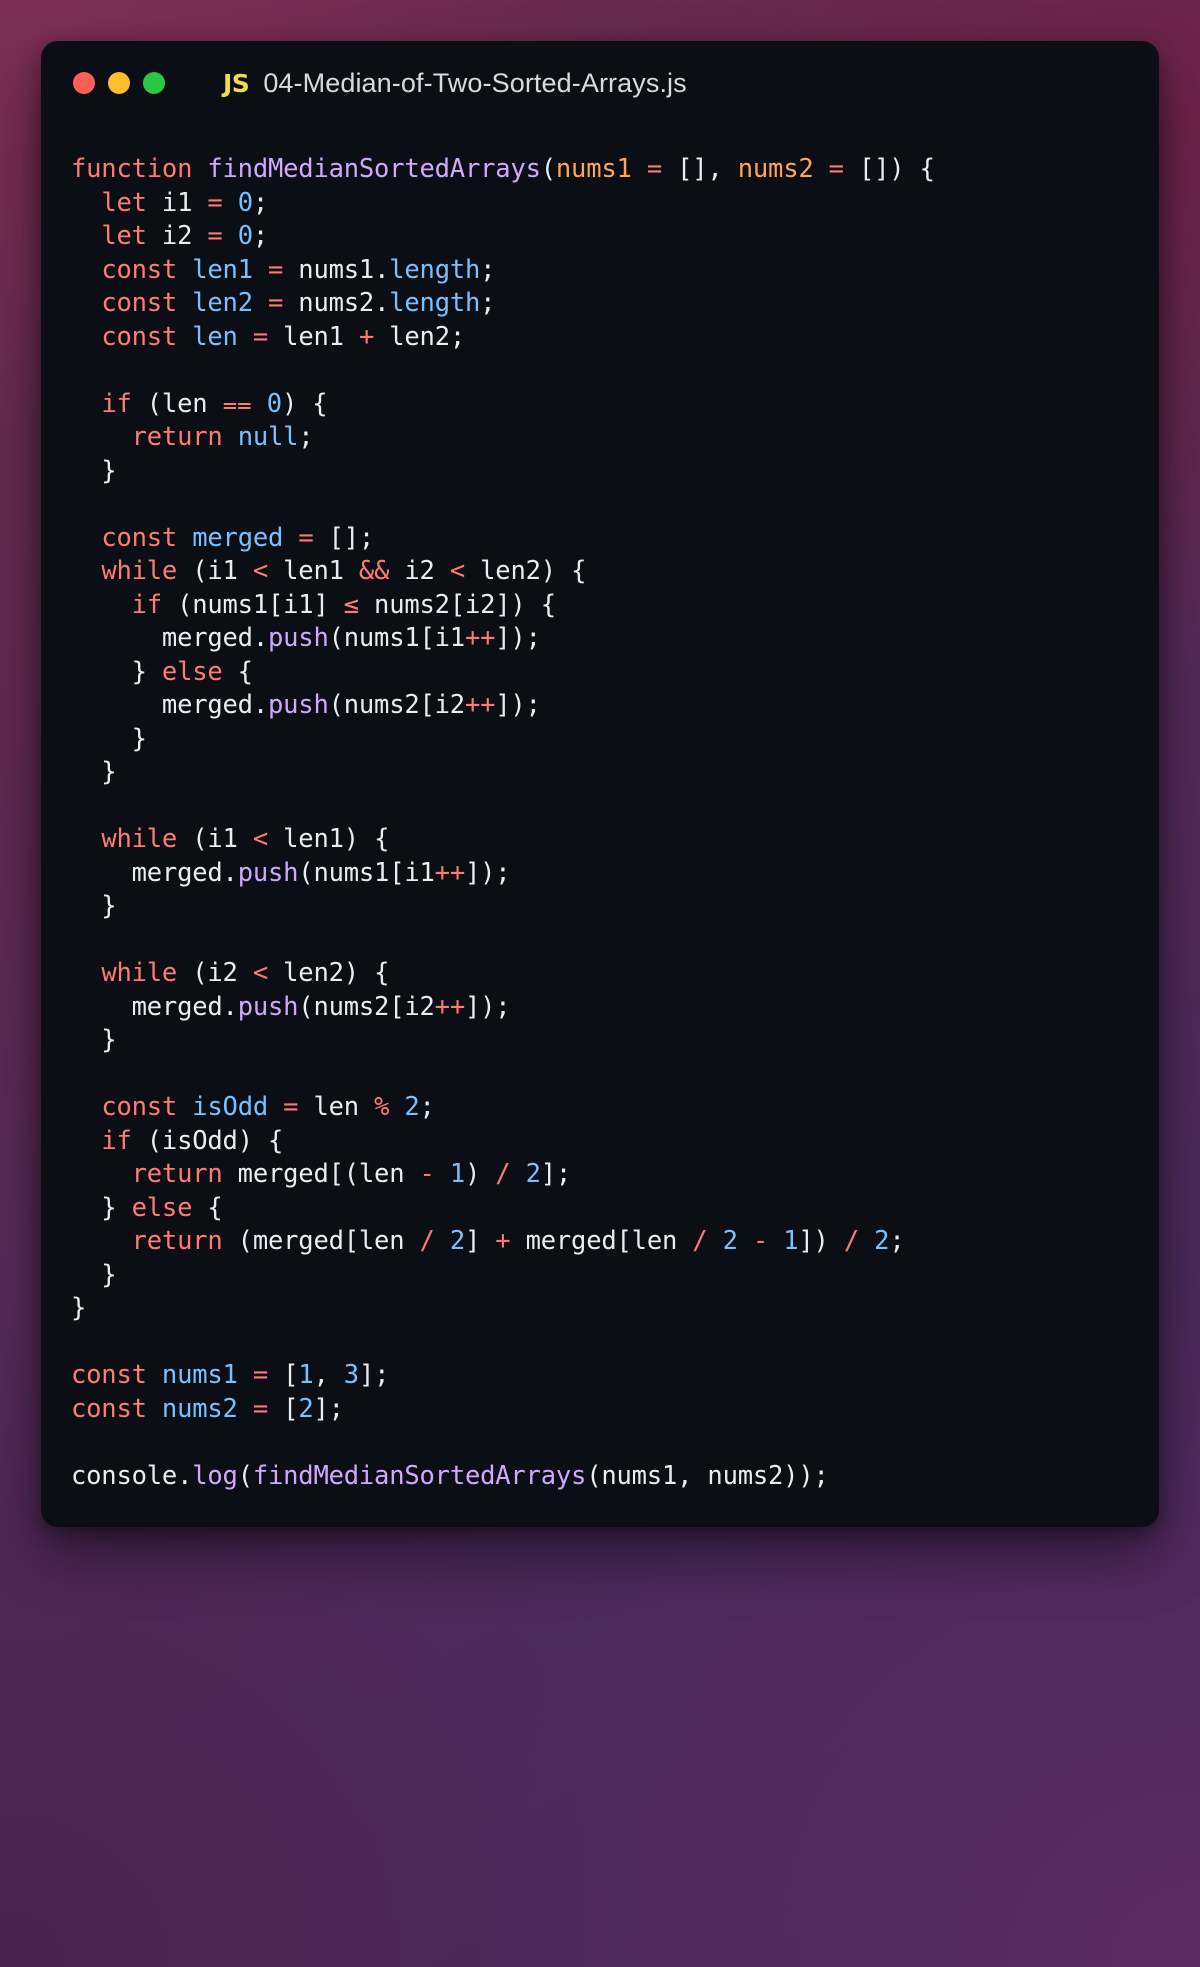 This screenshot has height=1967, width=1200. Describe the element at coordinates (304, 403) in the screenshot. I see `code-token: ) {` at that location.